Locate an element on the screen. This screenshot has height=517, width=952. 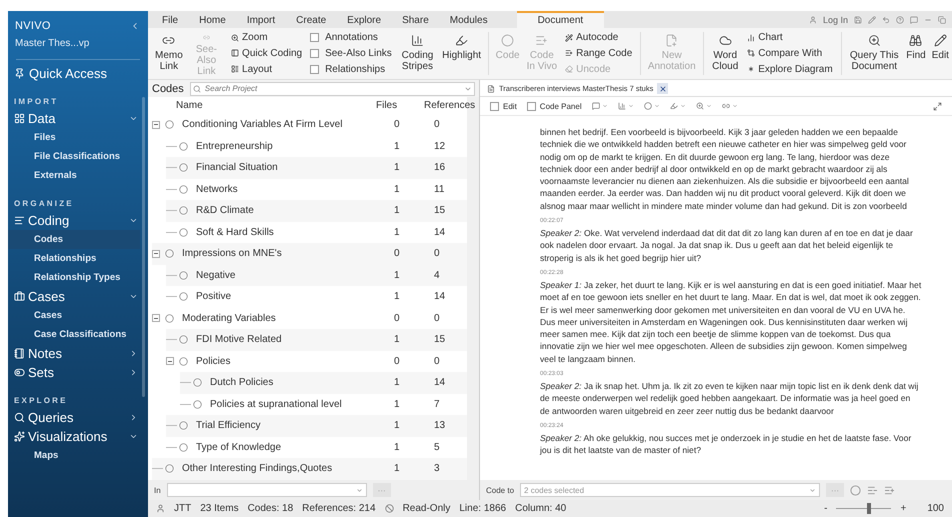
ribbon-tab: Home is located at coordinates (212, 19).